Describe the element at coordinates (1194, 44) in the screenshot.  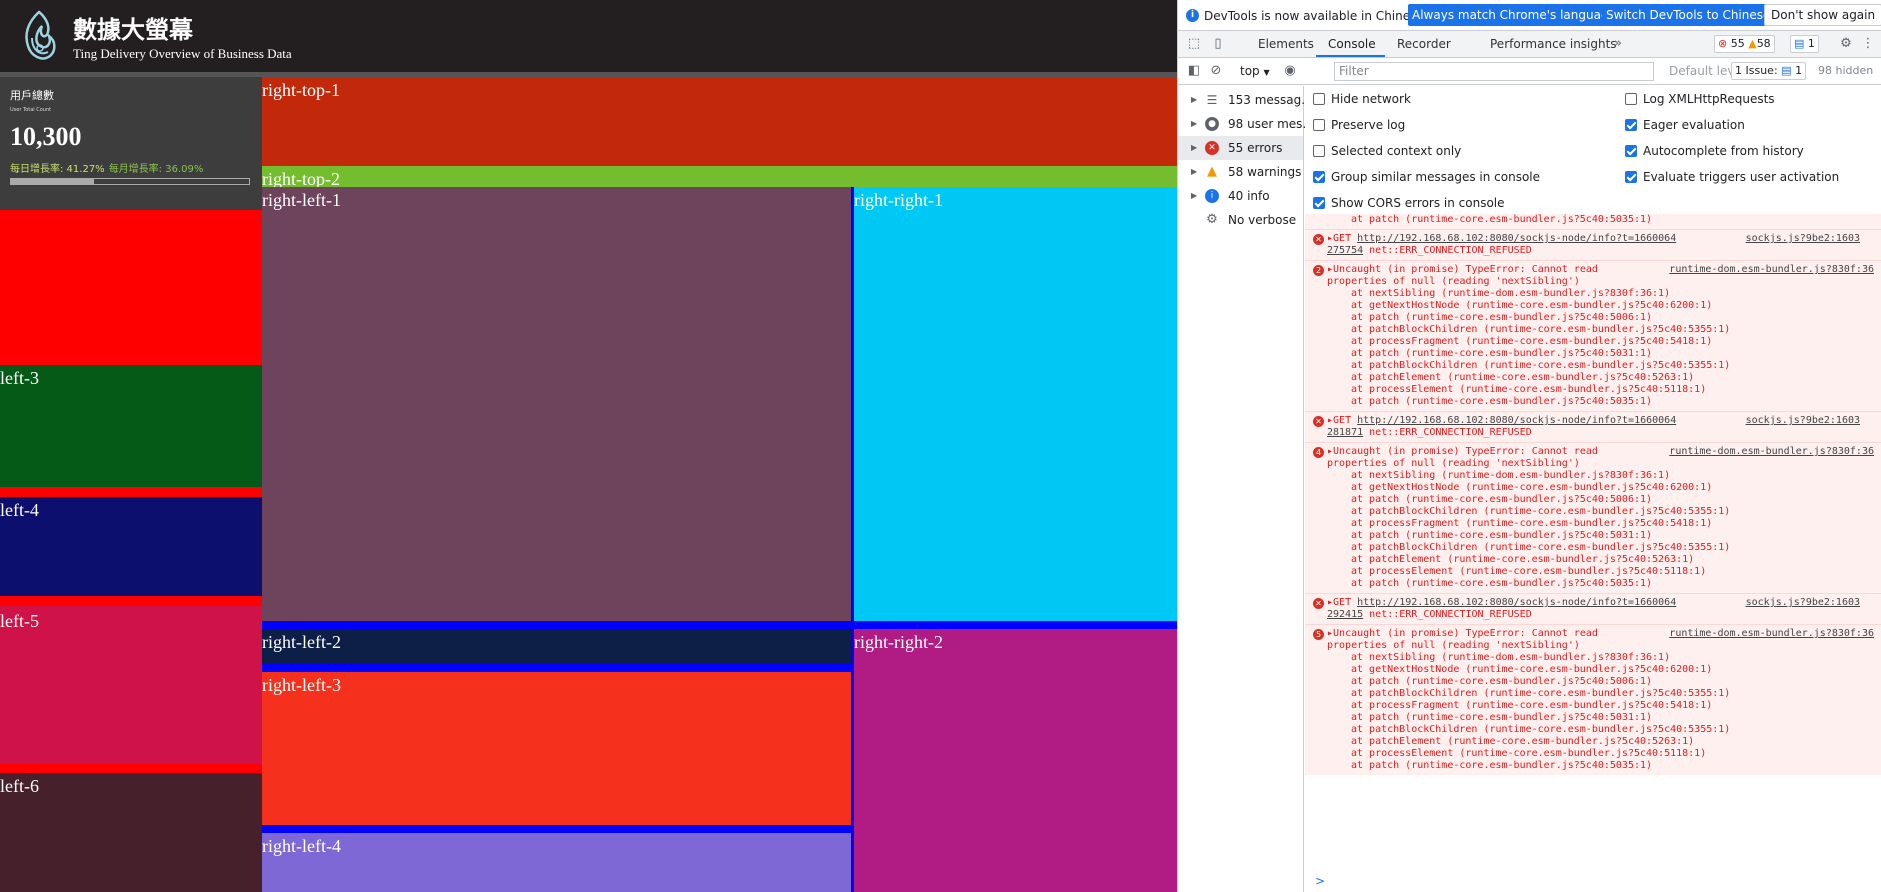
I see `inspect-element-icon: ⬚` at that location.